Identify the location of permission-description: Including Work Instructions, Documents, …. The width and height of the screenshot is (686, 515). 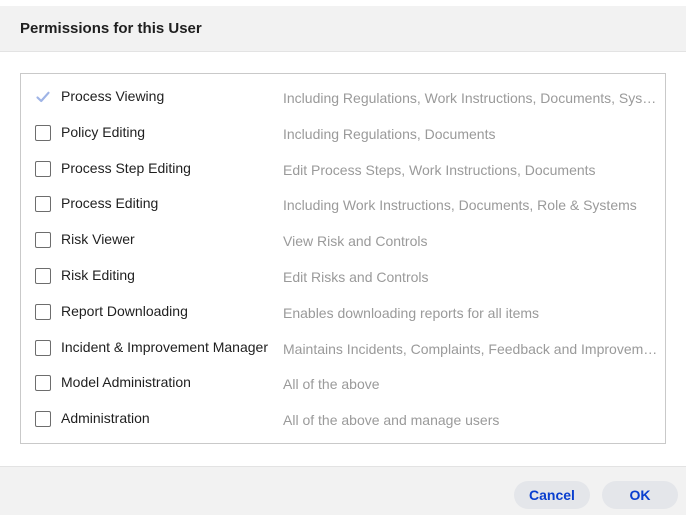
(460, 205).